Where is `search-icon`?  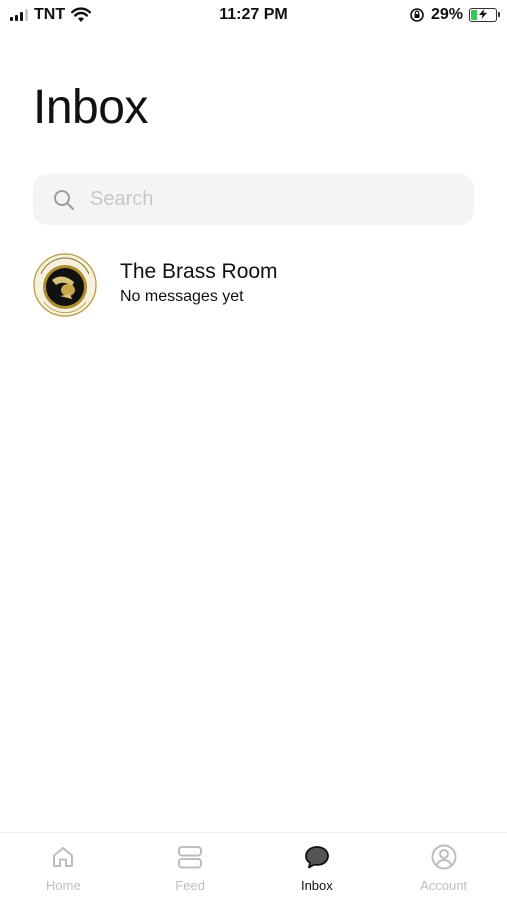 search-icon is located at coordinates (64, 199).